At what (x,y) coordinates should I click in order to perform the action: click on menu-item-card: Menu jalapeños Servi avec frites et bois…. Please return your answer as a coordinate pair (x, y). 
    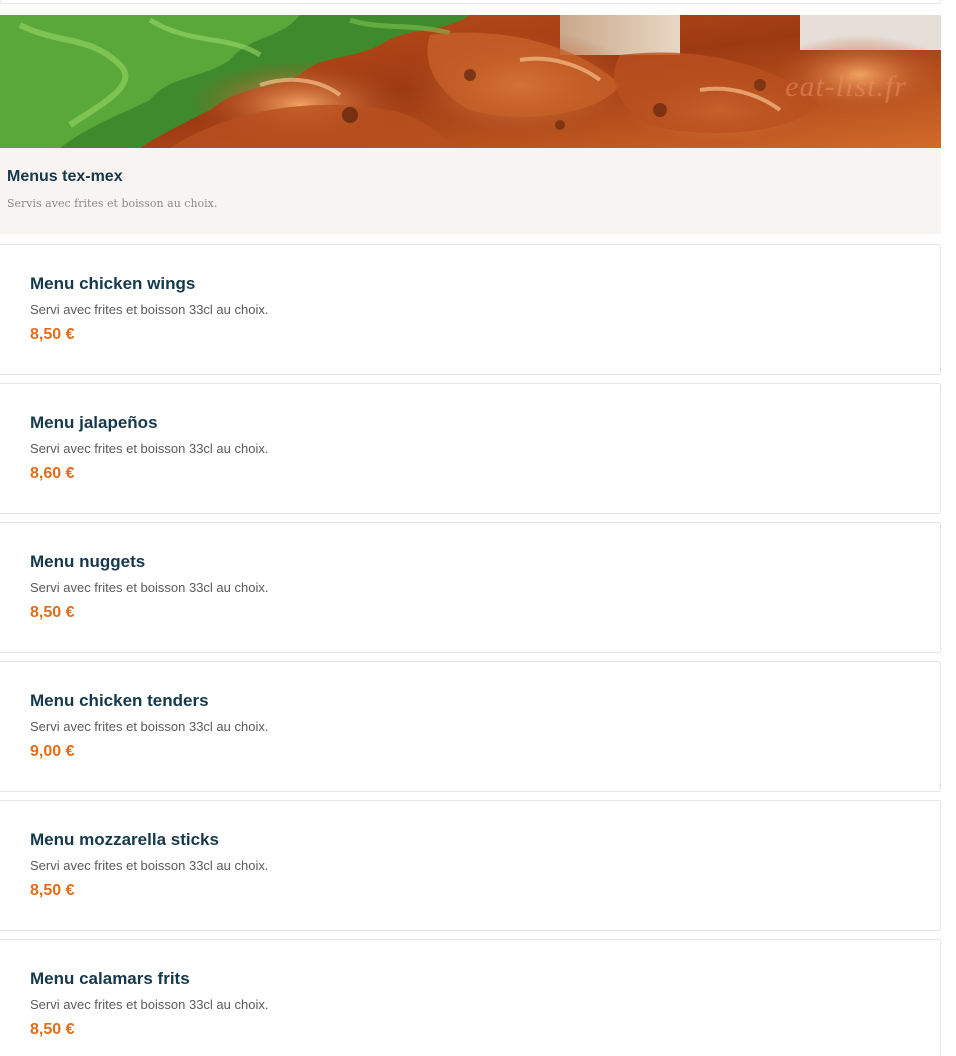
    Looking at the image, I should click on (470, 448).